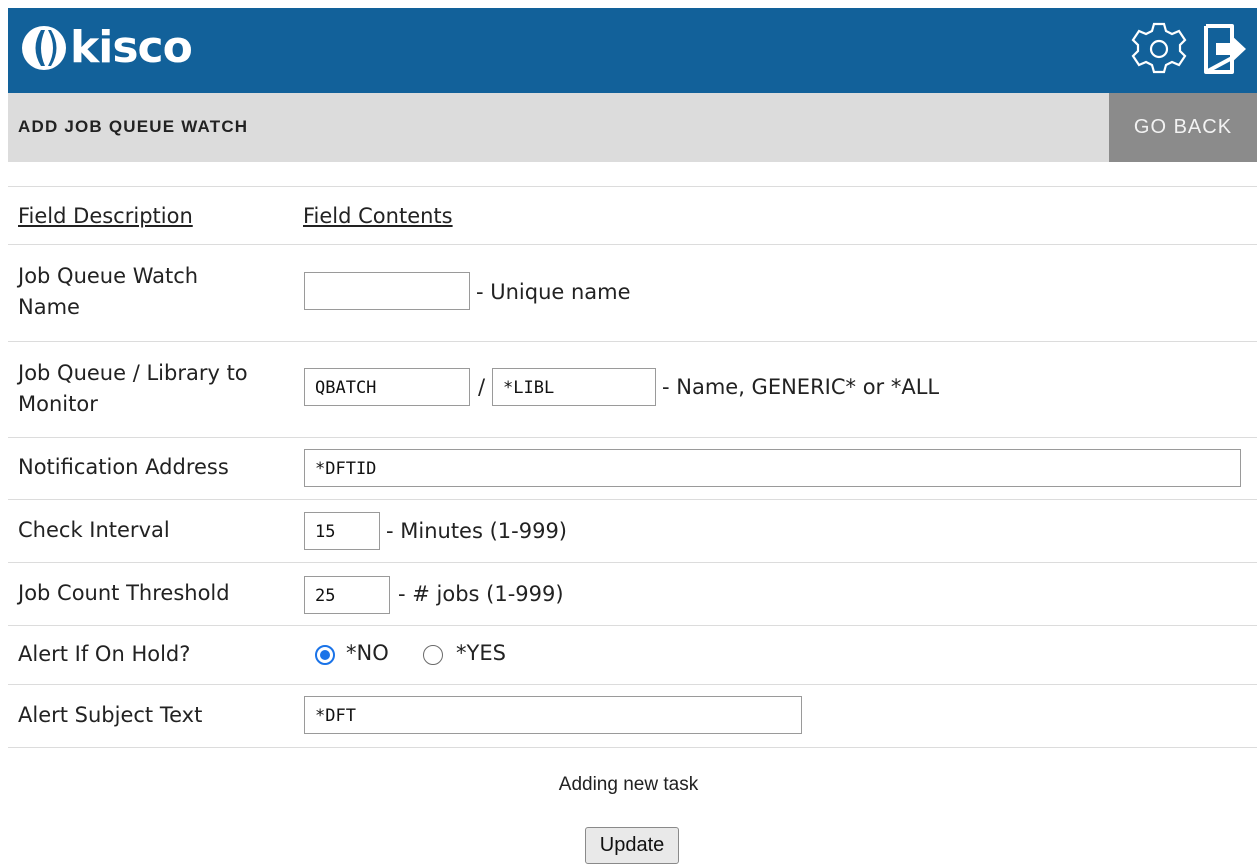  What do you see at coordinates (553, 715) in the screenshot?
I see `alert-subject-input: *DFT` at bounding box center [553, 715].